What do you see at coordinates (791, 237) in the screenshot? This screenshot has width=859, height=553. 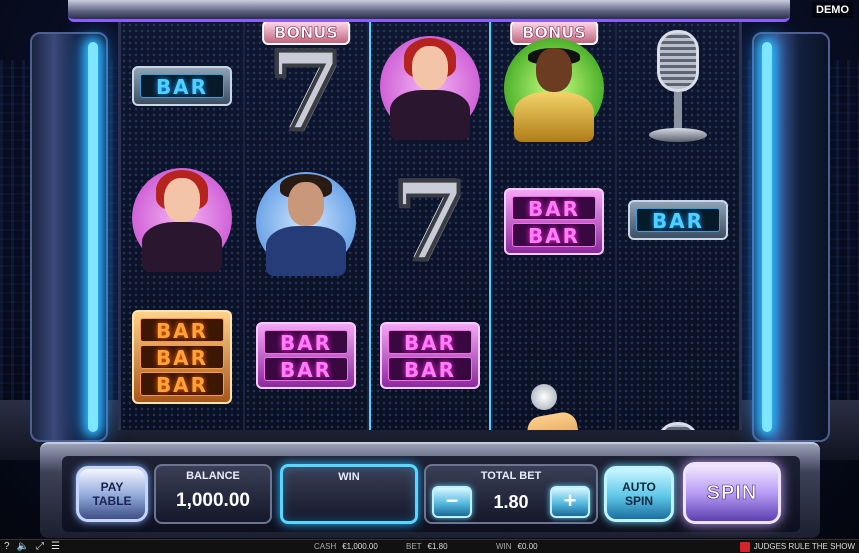 I see `right-pillar` at bounding box center [791, 237].